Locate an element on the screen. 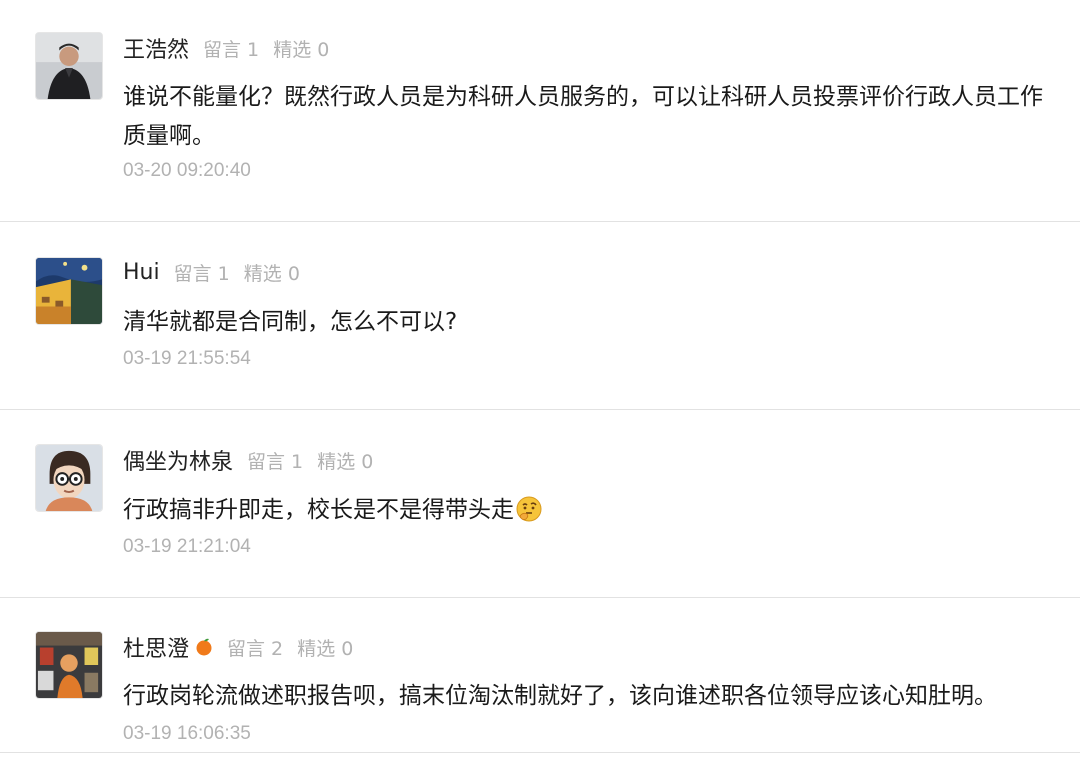  comment-timestamp: 03-19 21:21:04 is located at coordinates (187, 546).